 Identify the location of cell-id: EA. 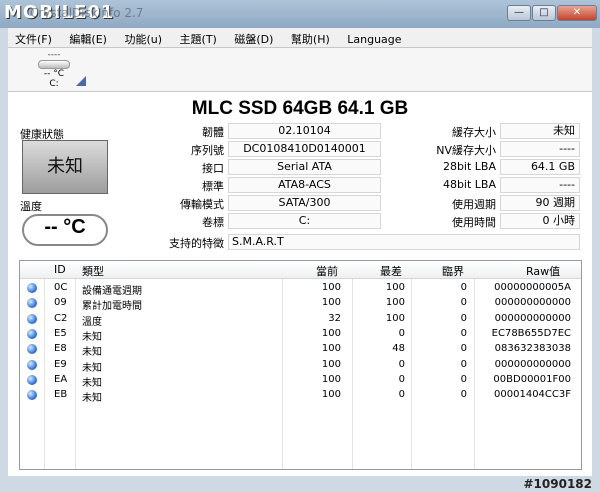
(61, 379).